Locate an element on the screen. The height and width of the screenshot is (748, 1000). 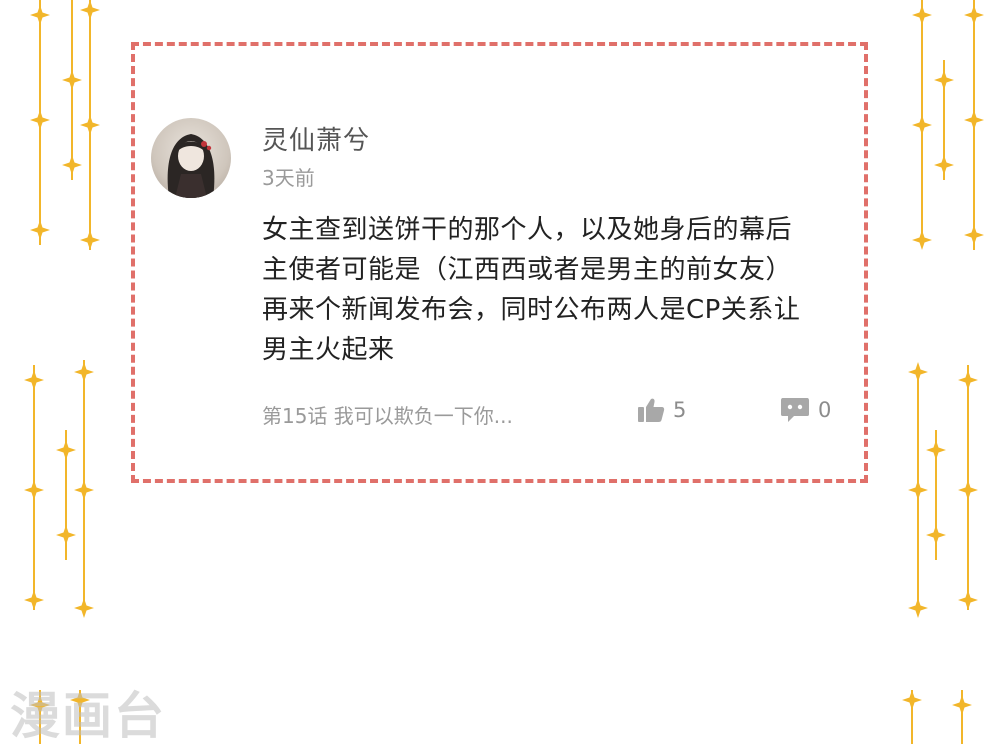
comment-line: 男主火起来 is located at coordinates (328, 350).